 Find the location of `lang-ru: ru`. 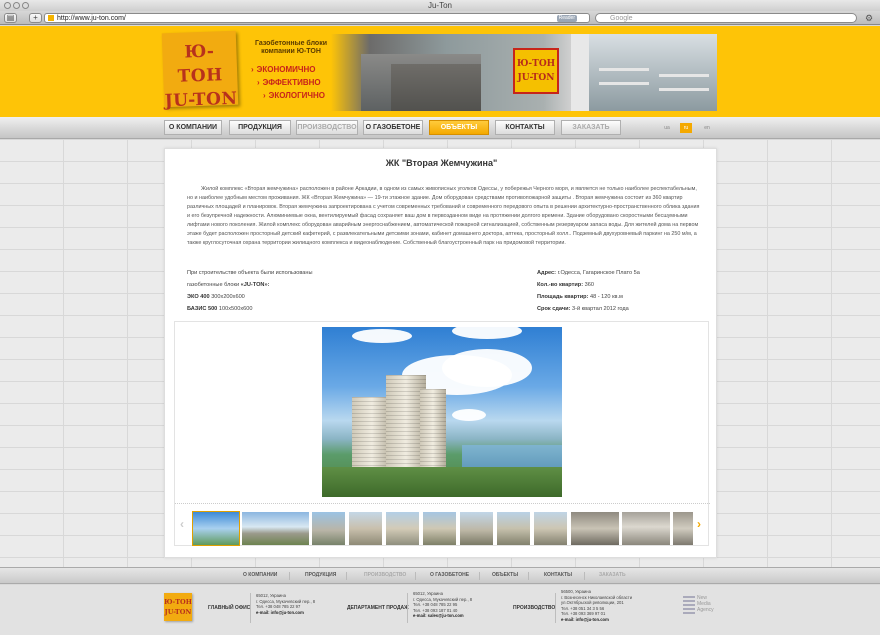

lang-ru: ru is located at coordinates (686, 128).